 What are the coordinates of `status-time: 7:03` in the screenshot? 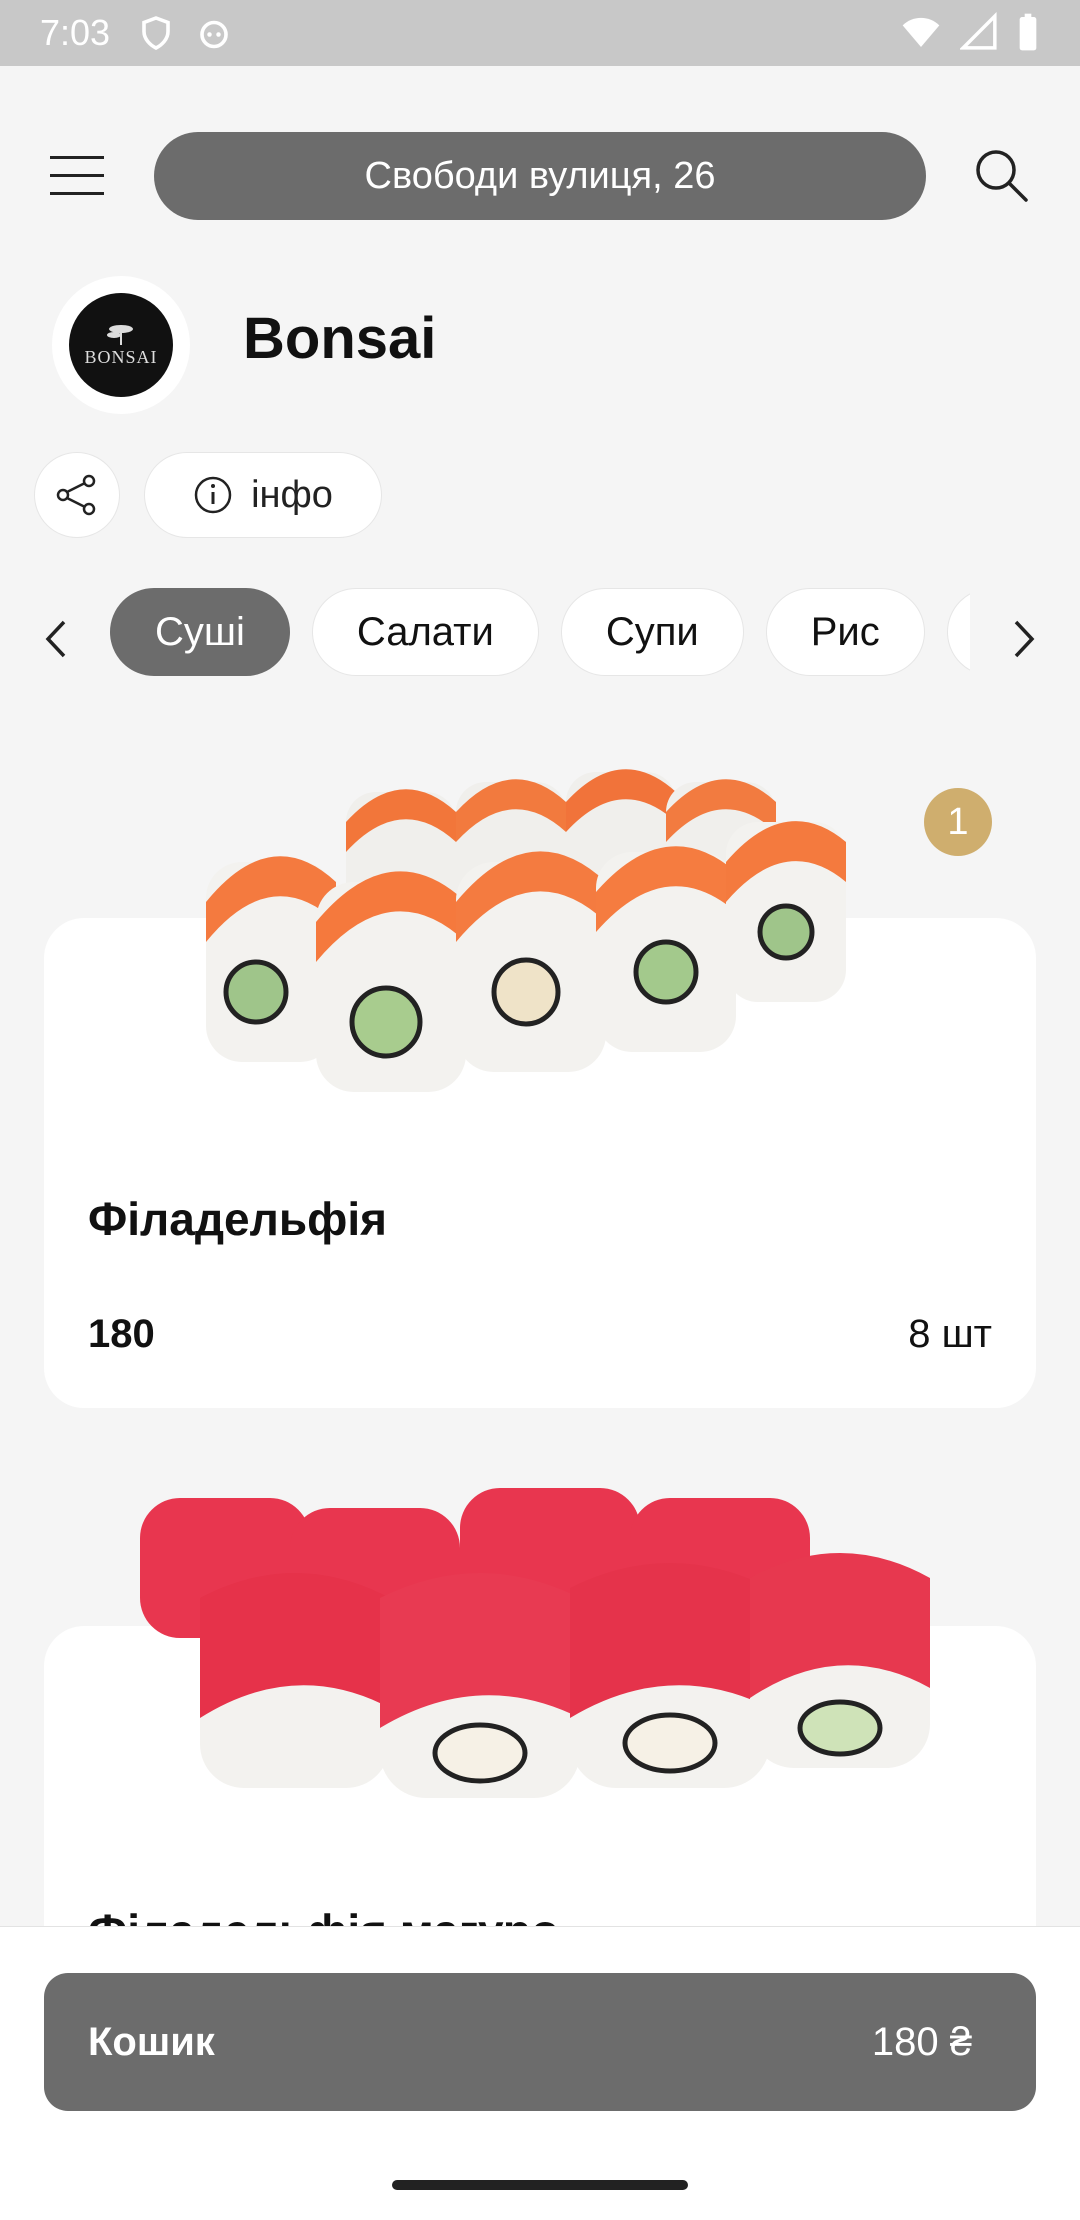 It's located at (75, 32).